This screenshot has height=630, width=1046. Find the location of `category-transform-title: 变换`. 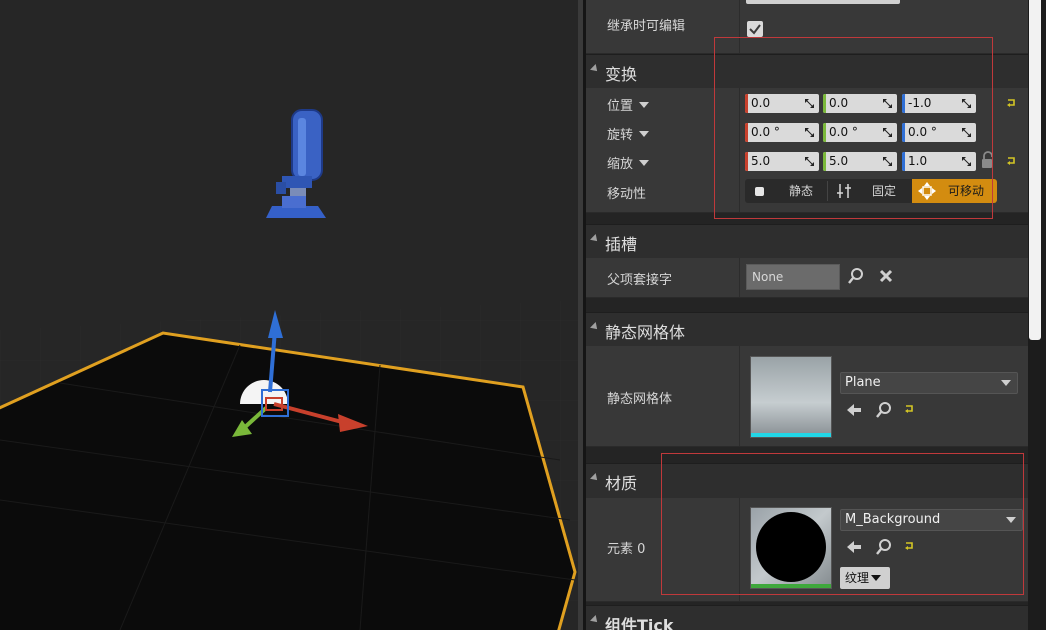

category-transform-title: 变换 is located at coordinates (621, 74).